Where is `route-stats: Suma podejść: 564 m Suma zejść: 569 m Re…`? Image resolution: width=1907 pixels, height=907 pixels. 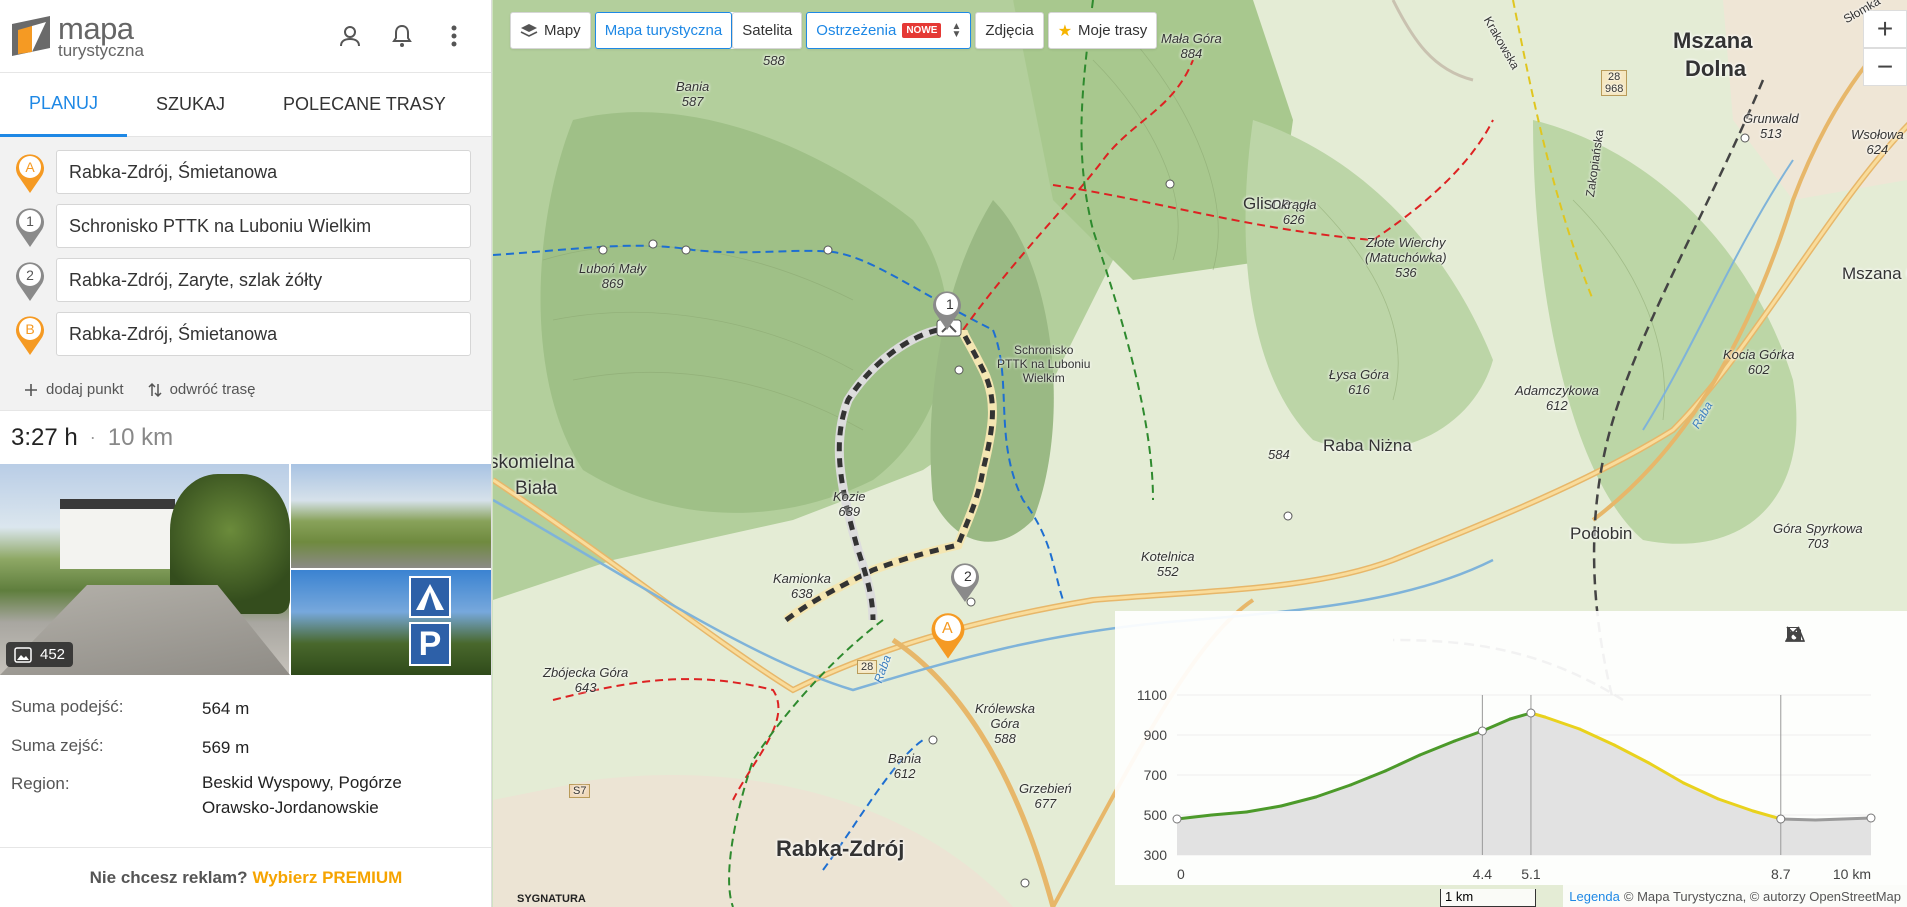 route-stats: Suma podejść: 564 m Suma zejść: 569 m Re… is located at coordinates (245, 748).